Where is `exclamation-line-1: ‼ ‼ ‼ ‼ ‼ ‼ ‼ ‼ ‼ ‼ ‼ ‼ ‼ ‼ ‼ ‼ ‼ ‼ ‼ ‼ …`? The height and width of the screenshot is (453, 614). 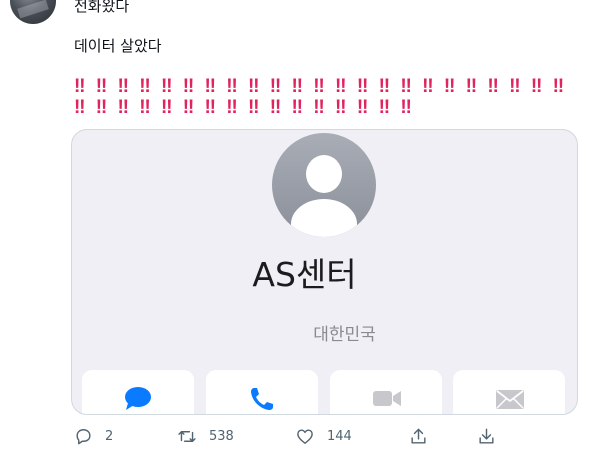
exclamation-line-1: ‼ ‼ ‼ ‼ ‼ ‼ ‼ ‼ ‼ ‼ ‼ ‼ ‼ ‼ ‼ ‼ ‼ ‼ ‼ ‼ … is located at coordinates (321, 87).